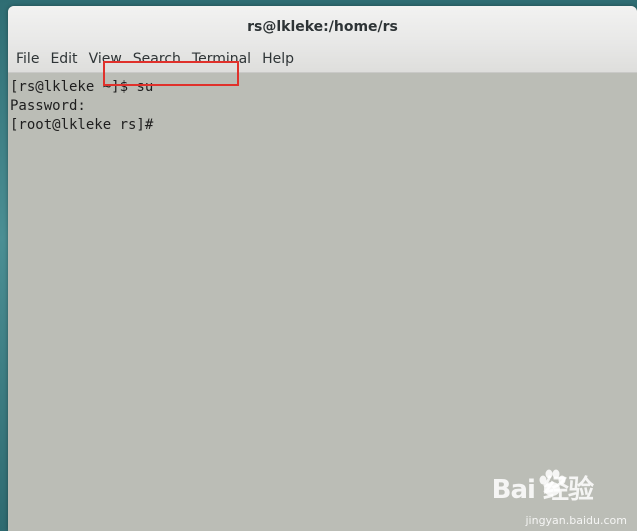 The width and height of the screenshot is (637, 531). Describe the element at coordinates (48, 106) in the screenshot. I see `terminal-line-password: Password:` at that location.